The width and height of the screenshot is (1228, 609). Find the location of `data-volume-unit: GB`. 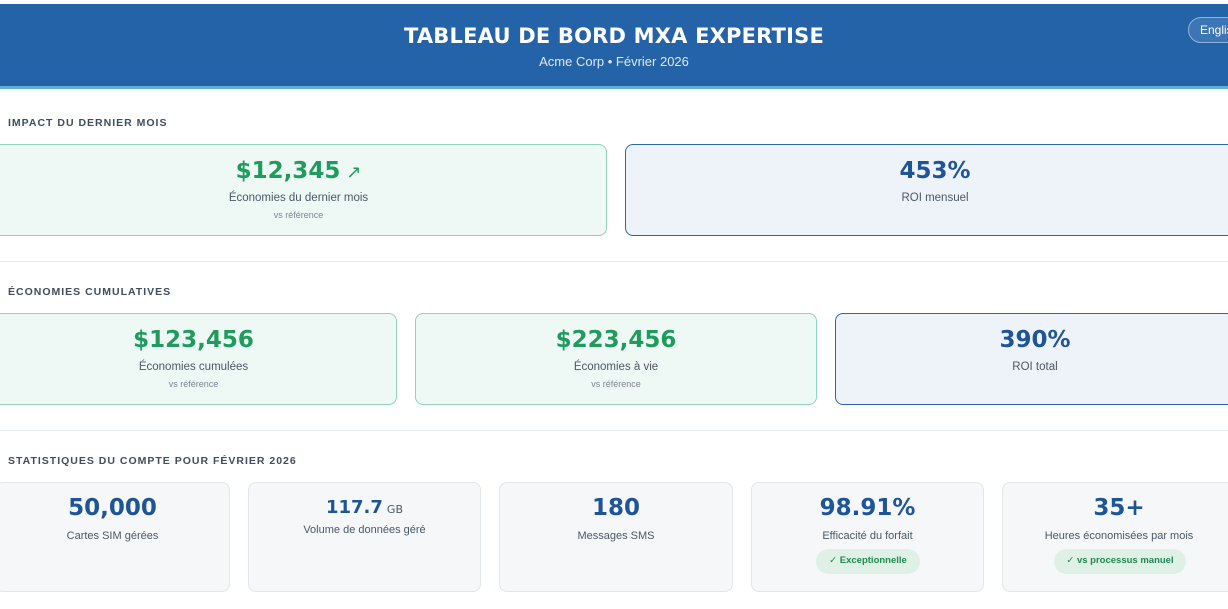

data-volume-unit: GB is located at coordinates (394, 509).